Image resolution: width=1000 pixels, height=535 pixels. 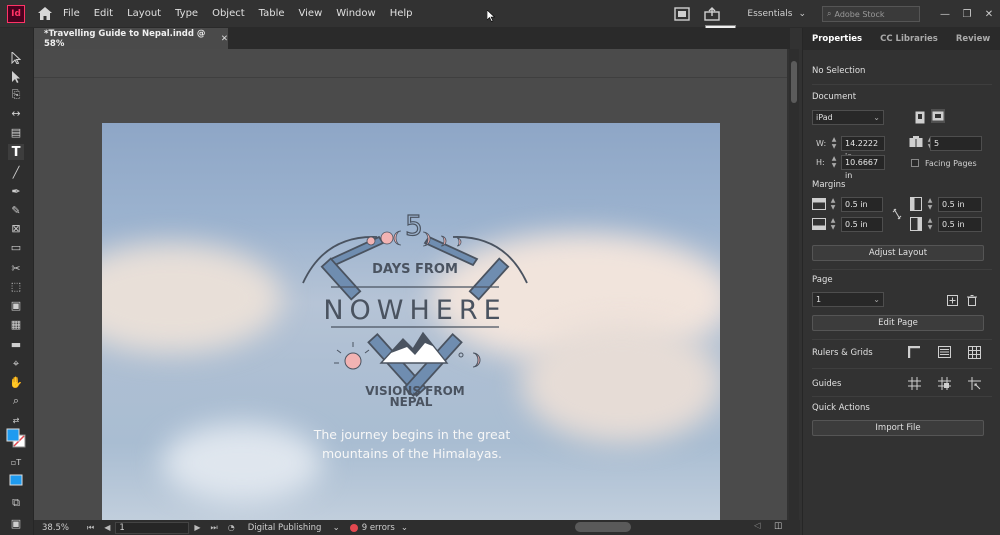 What do you see at coordinates (16, 523) in the screenshot?
I see `view-mode-icon: ▣` at bounding box center [16, 523].